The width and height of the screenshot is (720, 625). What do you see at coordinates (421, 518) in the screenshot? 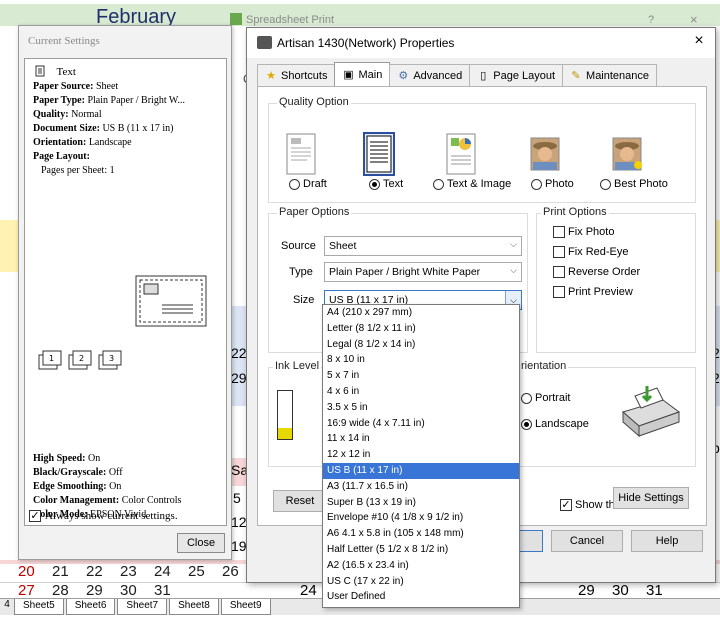
I see `size-option: Envelope #10 (4 1/8 x 9 1/2 in)` at bounding box center [421, 518].